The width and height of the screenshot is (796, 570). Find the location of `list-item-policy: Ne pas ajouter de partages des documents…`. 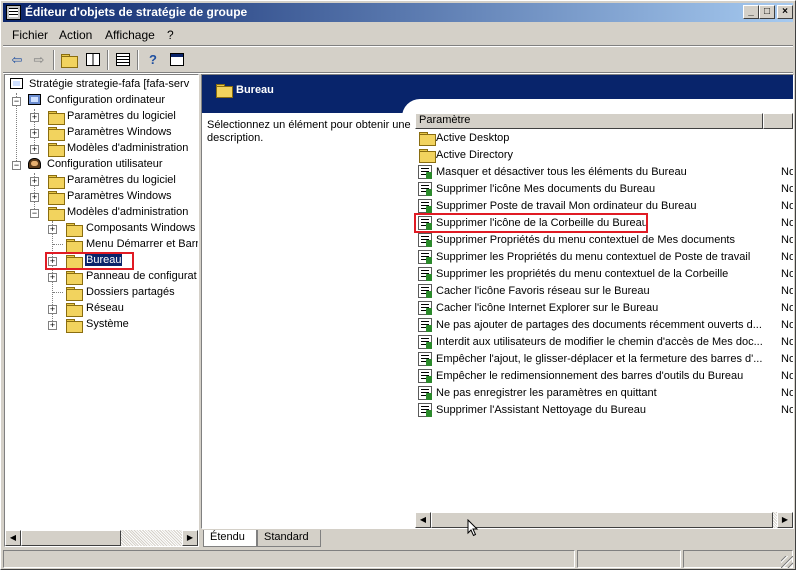

list-item-policy: Ne pas ajouter de partages des documents… is located at coordinates (605, 325).